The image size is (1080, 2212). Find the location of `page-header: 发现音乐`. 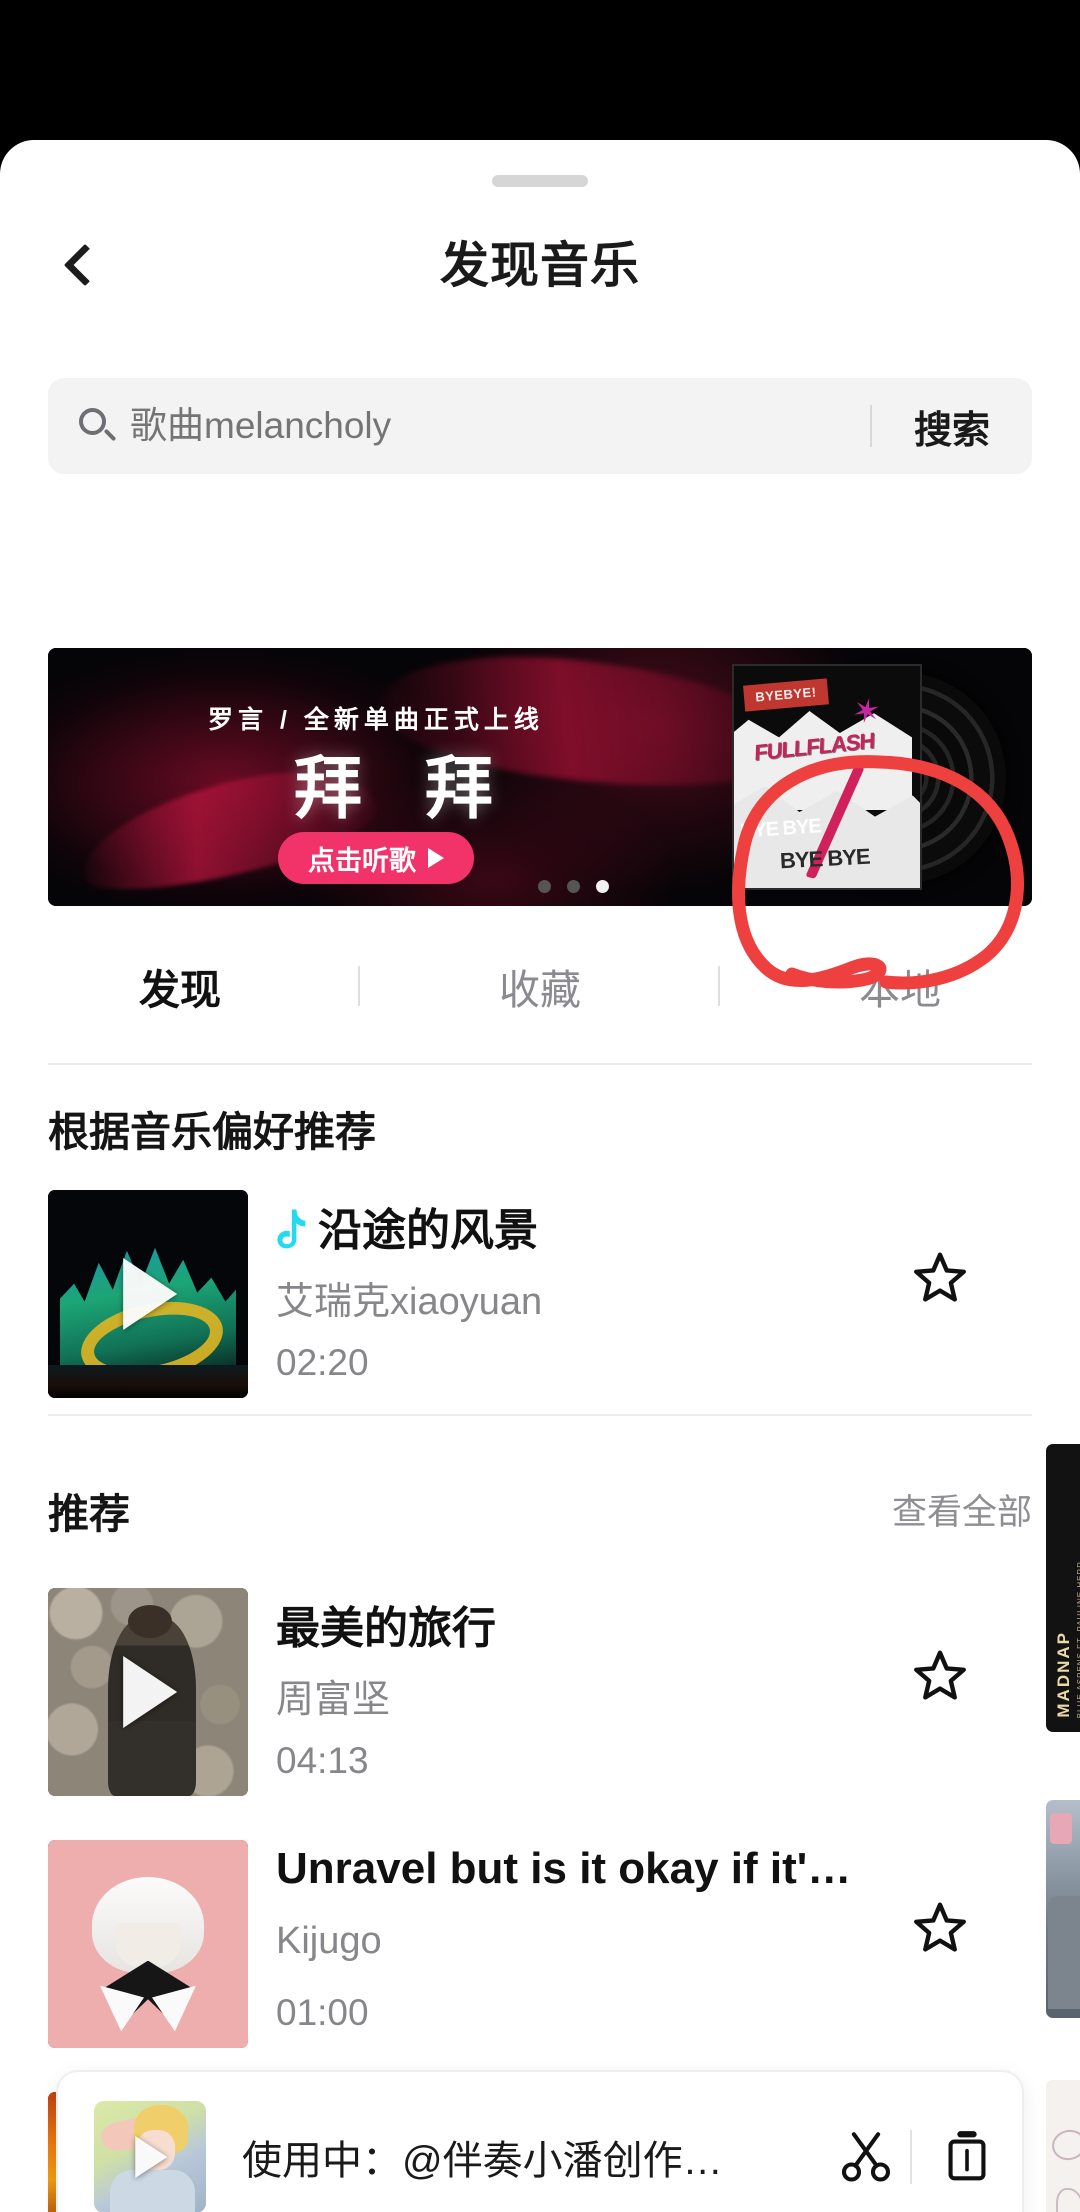

page-header: 发现音乐 is located at coordinates (540, 260).